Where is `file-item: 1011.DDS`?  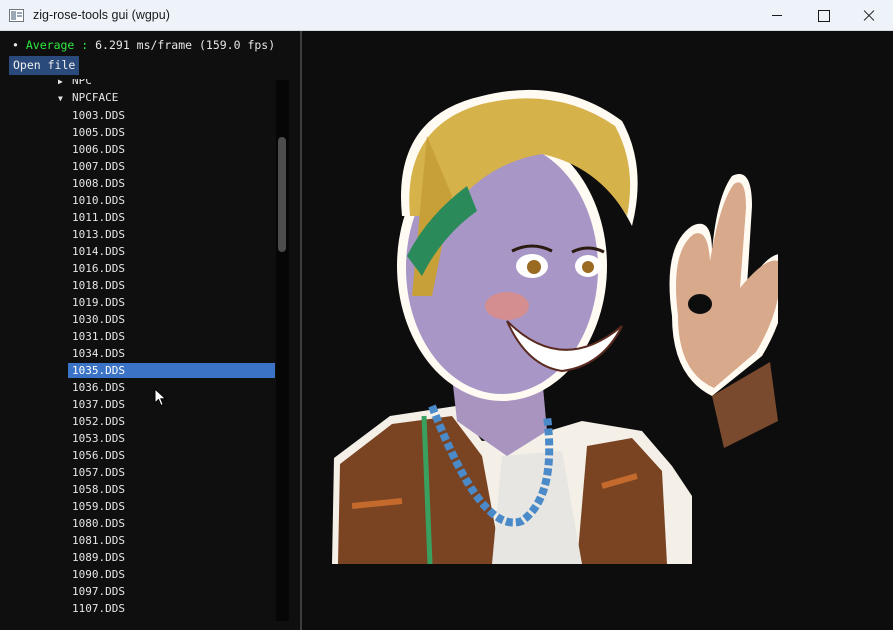
file-item: 1011.DDS is located at coordinates (171, 217).